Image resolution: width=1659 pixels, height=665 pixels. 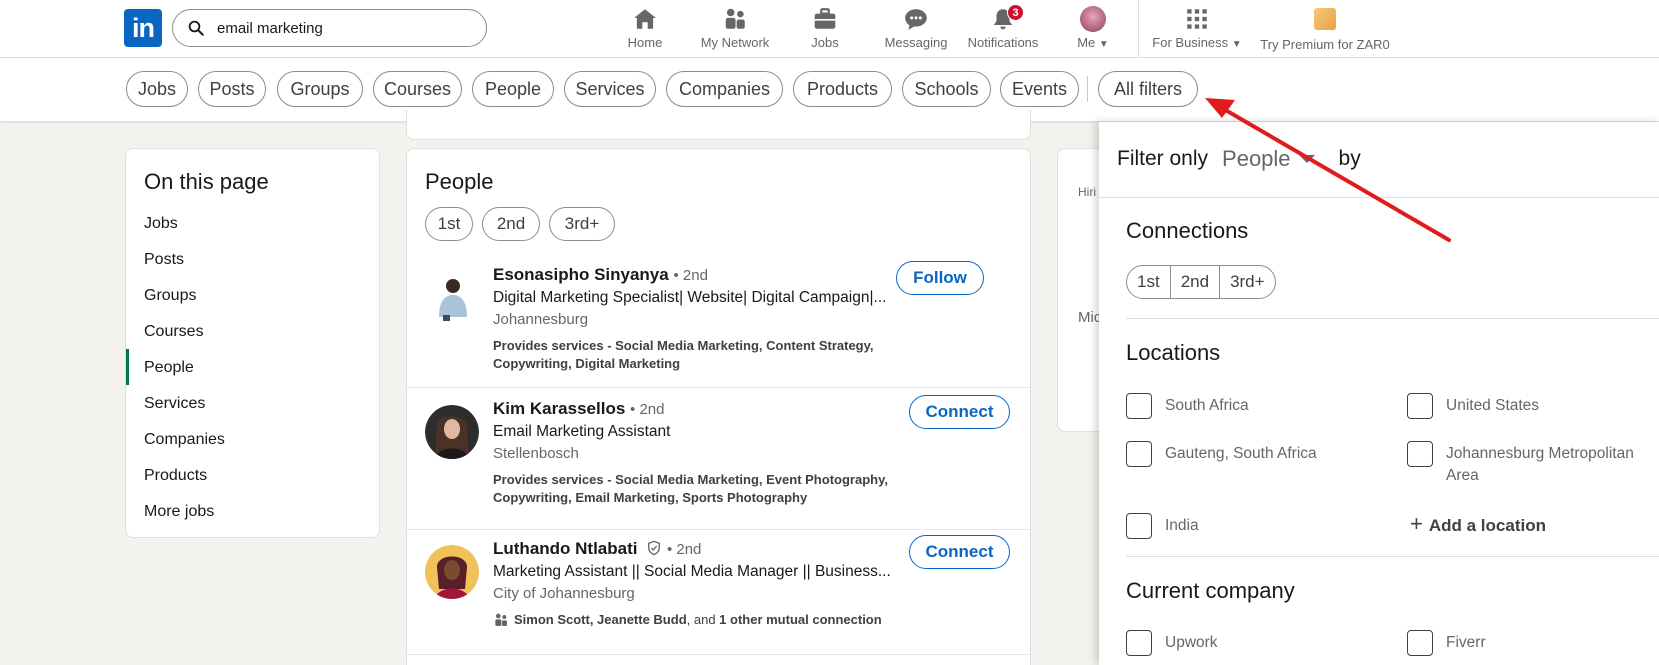 I want to click on filter-chip-people: People, so click(x=513, y=89).